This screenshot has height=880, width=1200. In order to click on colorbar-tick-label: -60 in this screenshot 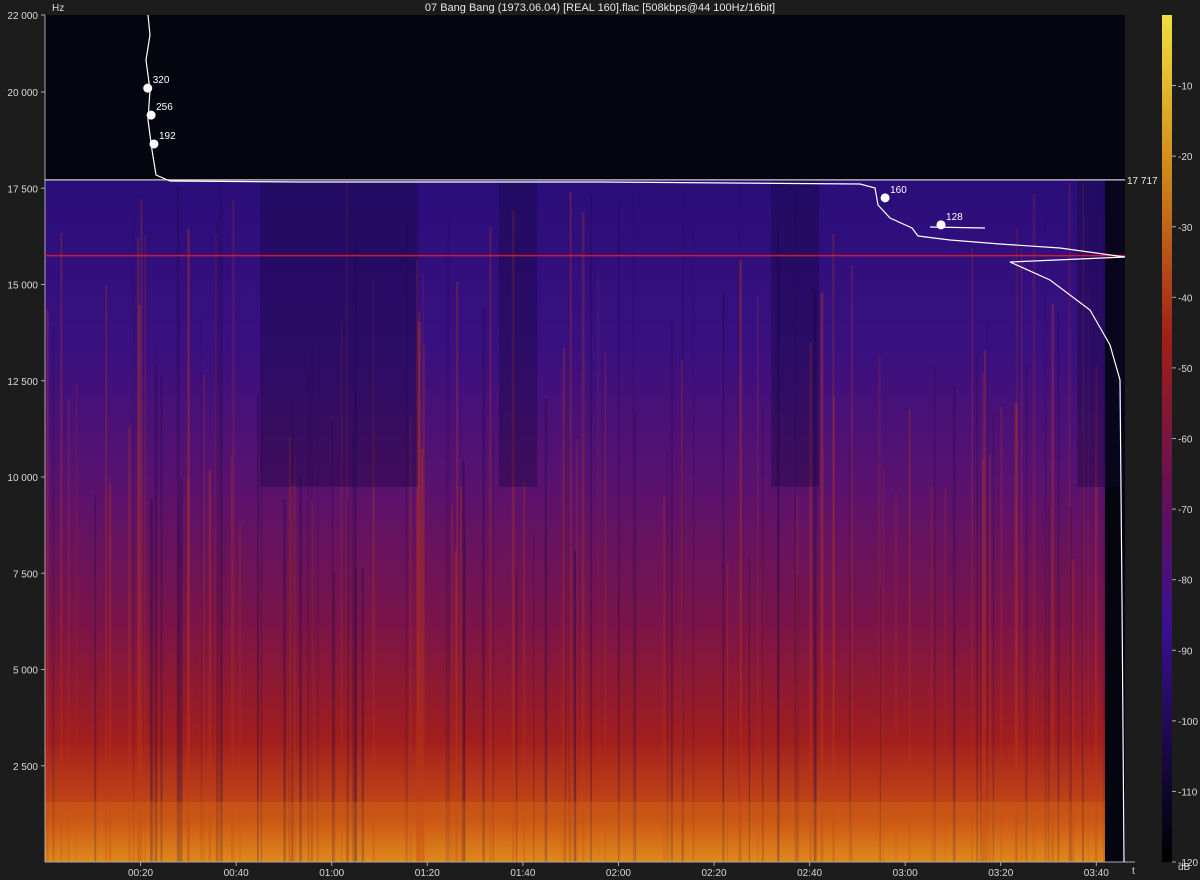, I will do `click(1185, 440)`.